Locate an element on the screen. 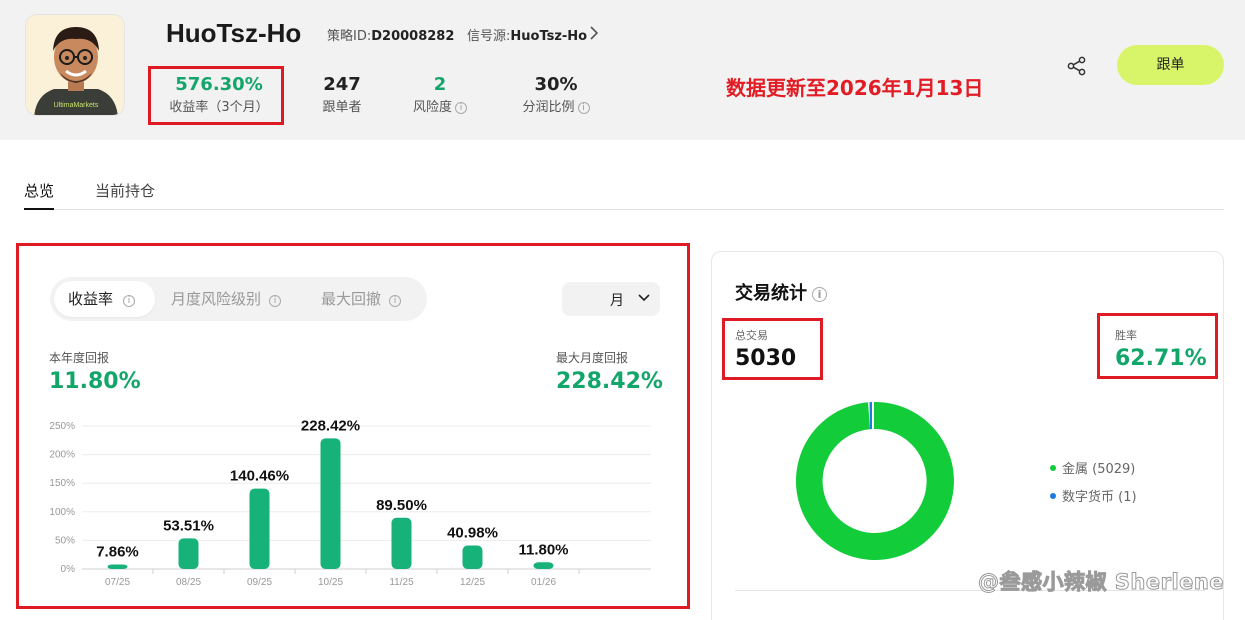 The image size is (1245, 620). legend-item-crypto: 数字货币 (1) is located at coordinates (1093, 495).